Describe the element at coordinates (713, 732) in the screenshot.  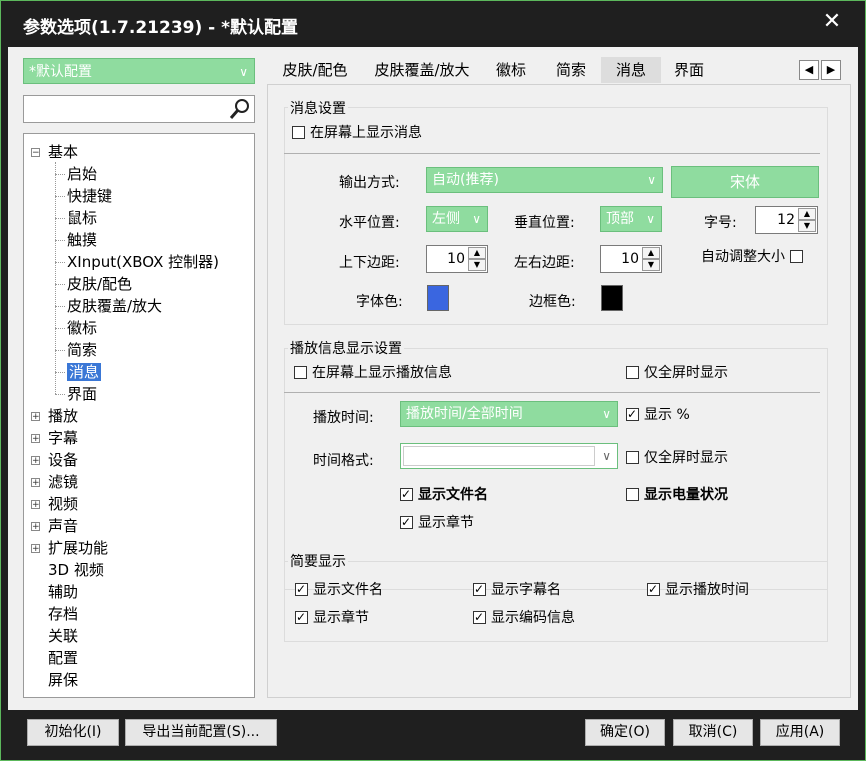
I see `cancel-button: 取消(C)` at that location.